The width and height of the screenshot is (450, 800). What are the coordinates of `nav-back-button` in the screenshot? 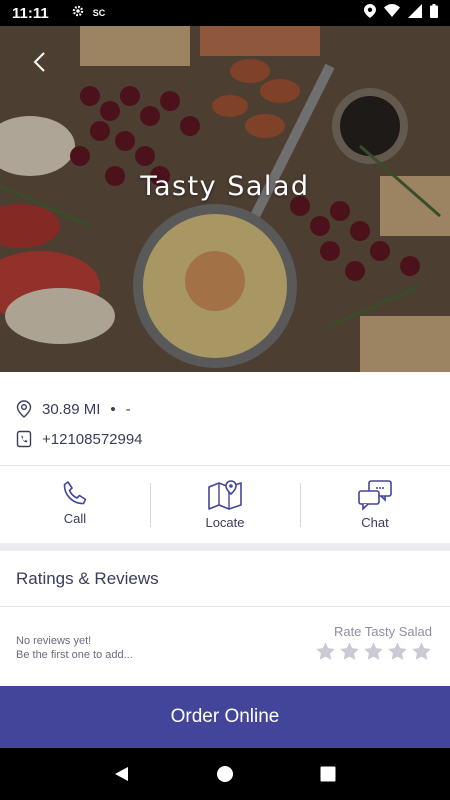 It's located at (122, 774).